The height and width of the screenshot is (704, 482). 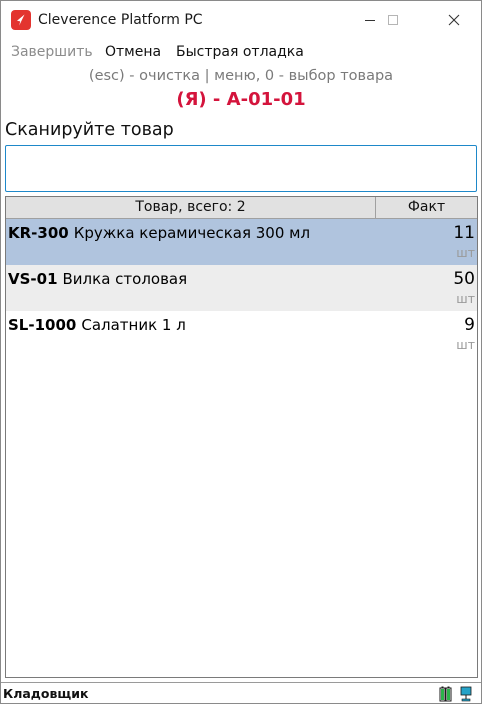 What do you see at coordinates (464, 233) in the screenshot?
I see `item-quantity: 11` at bounding box center [464, 233].